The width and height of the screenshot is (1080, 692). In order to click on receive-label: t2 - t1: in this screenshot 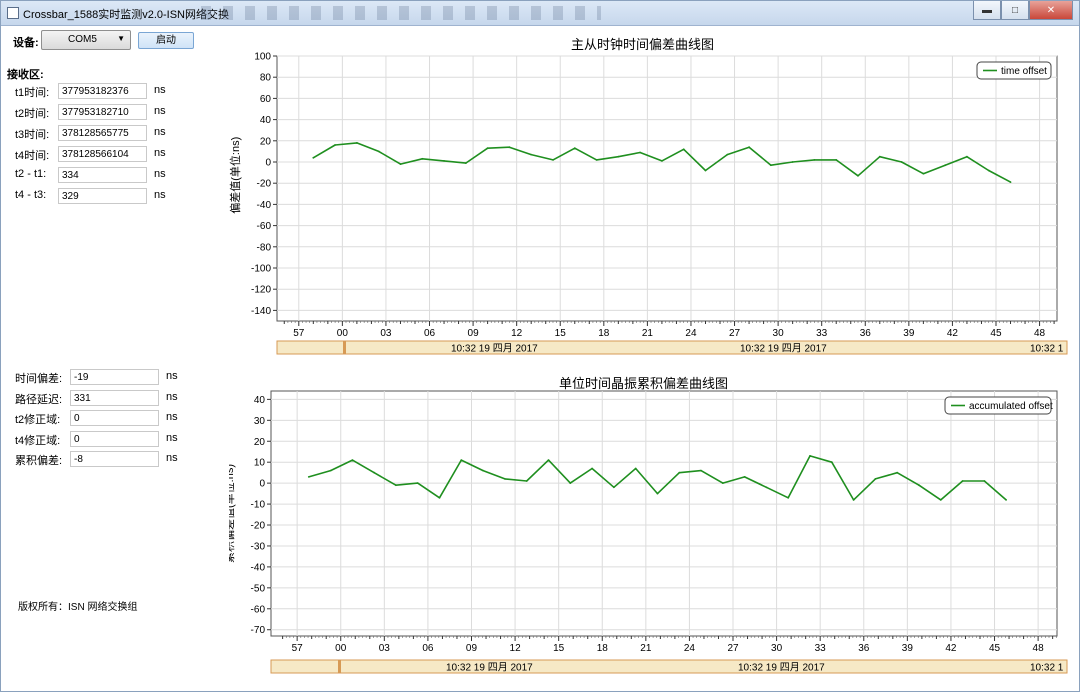, I will do `click(31, 174)`.